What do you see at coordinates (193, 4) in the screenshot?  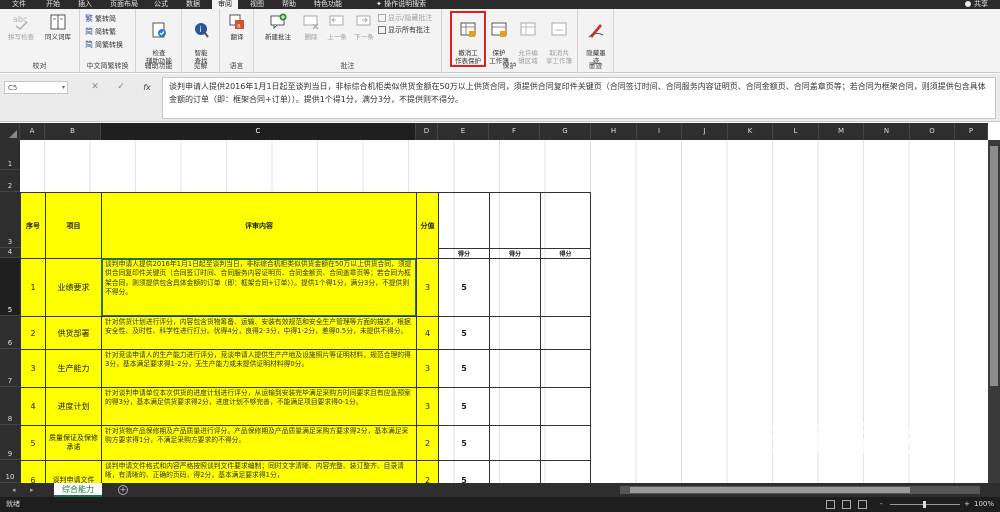 I see `tab-data: 数据` at bounding box center [193, 4].